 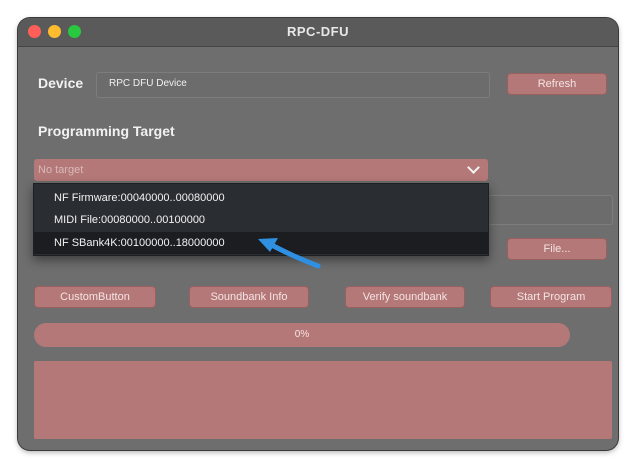 I want to click on annotation-arrow-icon, so click(x=289, y=253).